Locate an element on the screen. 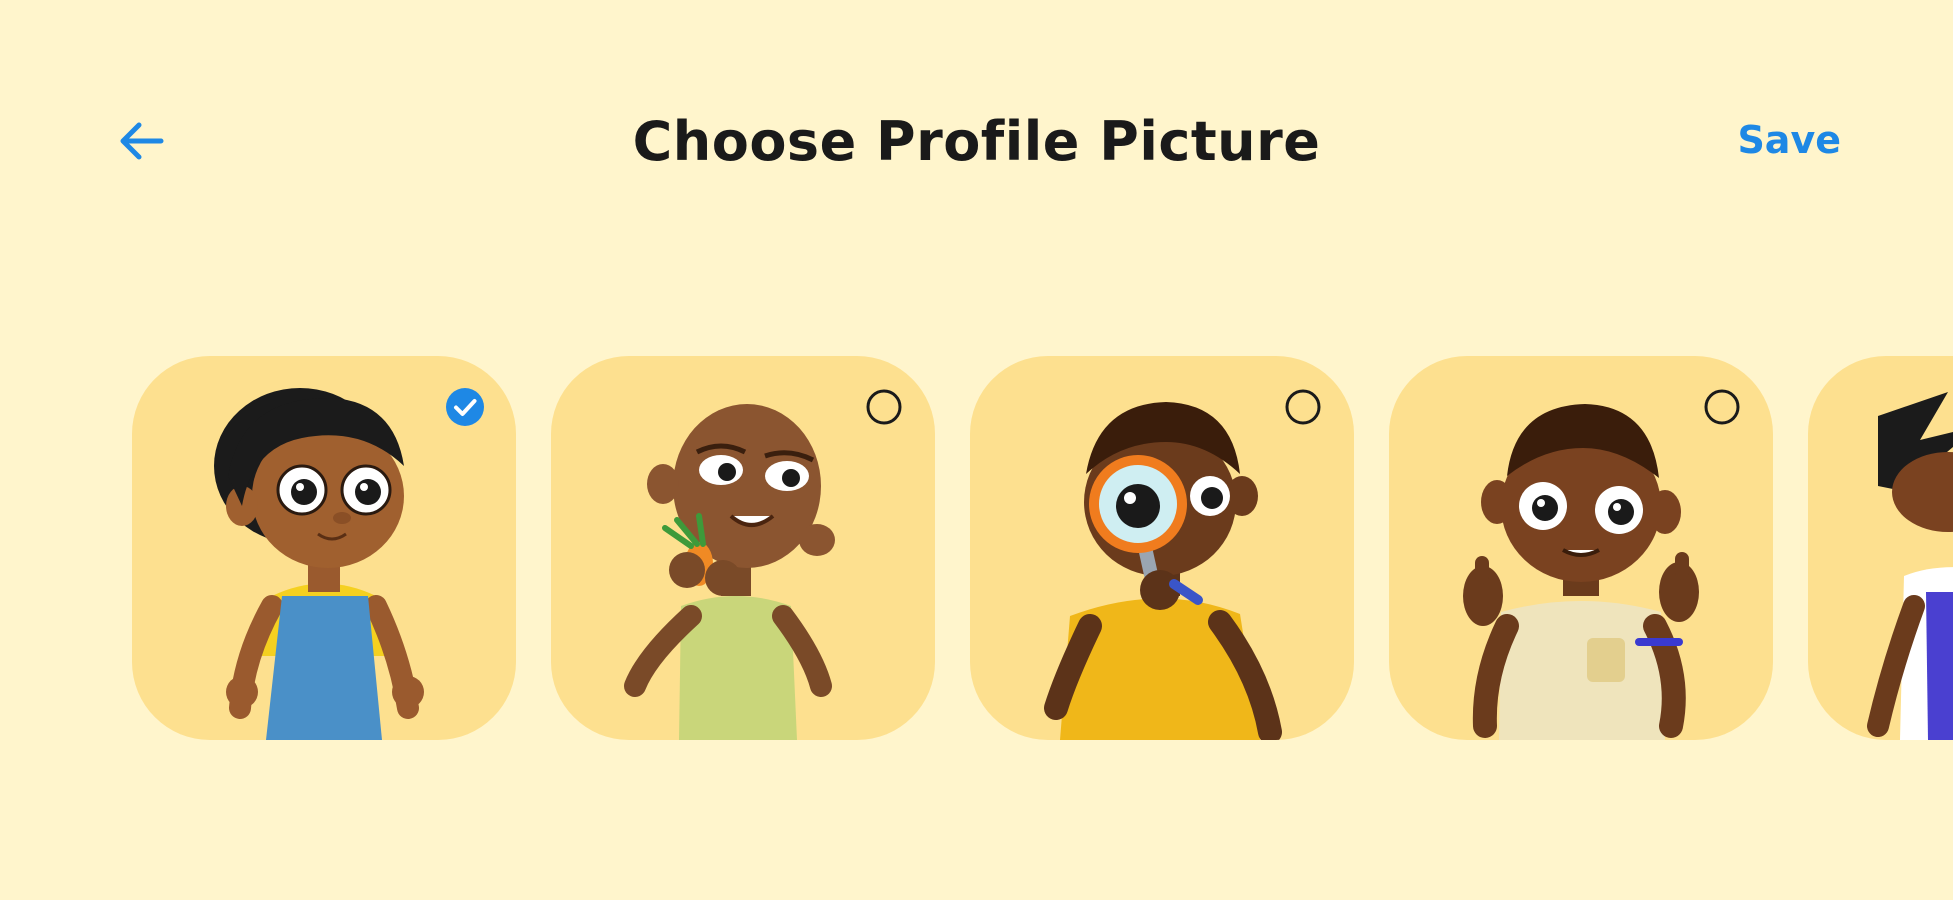  selected-check-icon is located at coordinates (465, 407).